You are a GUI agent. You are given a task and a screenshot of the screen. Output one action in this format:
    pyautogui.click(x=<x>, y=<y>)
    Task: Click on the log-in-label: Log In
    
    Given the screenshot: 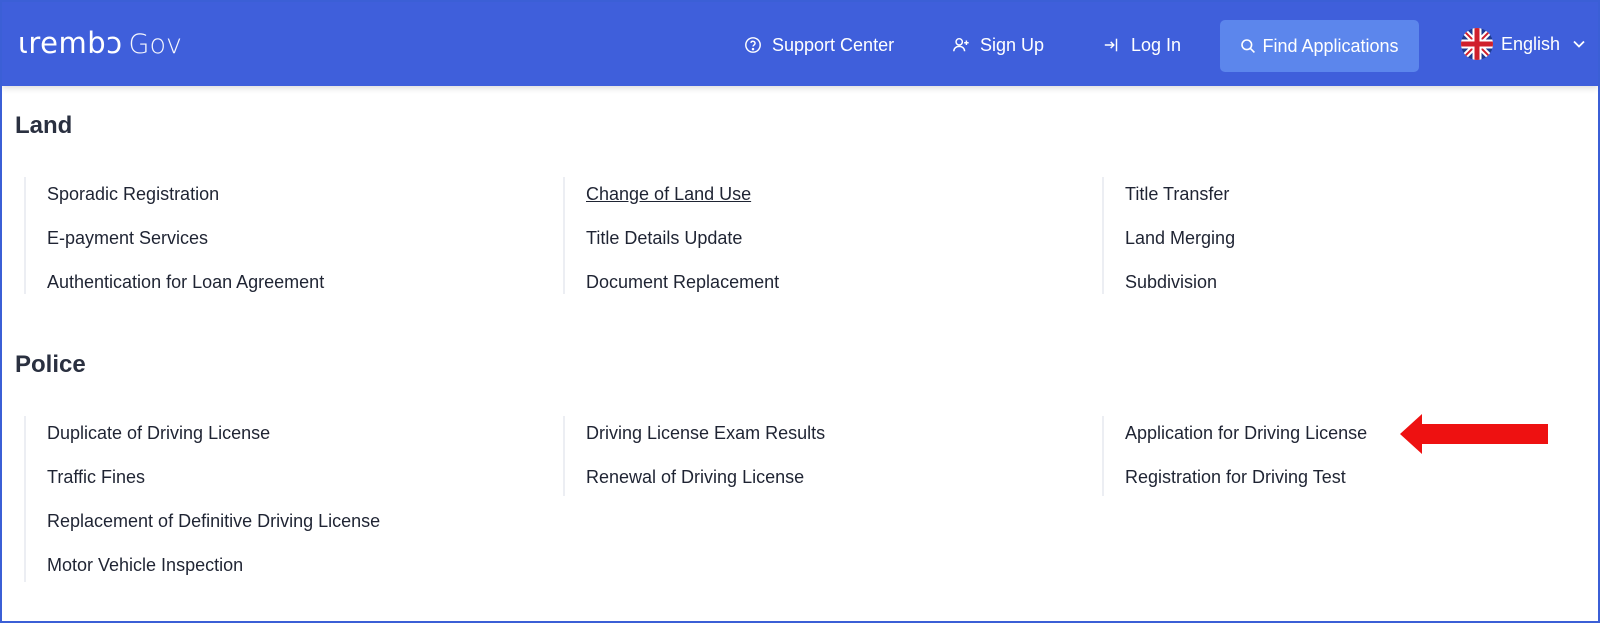 What is the action you would take?
    pyautogui.click(x=1156, y=44)
    